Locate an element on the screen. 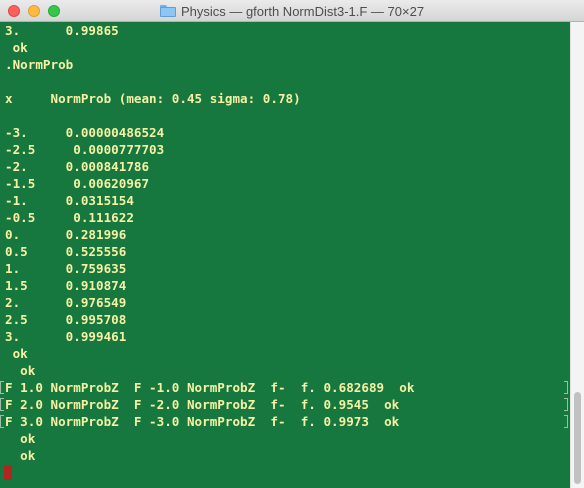 This screenshot has height=488, width=584. window-title-group: Physics — gforth NormDist3-1.F — 70×27 is located at coordinates (292, 11).